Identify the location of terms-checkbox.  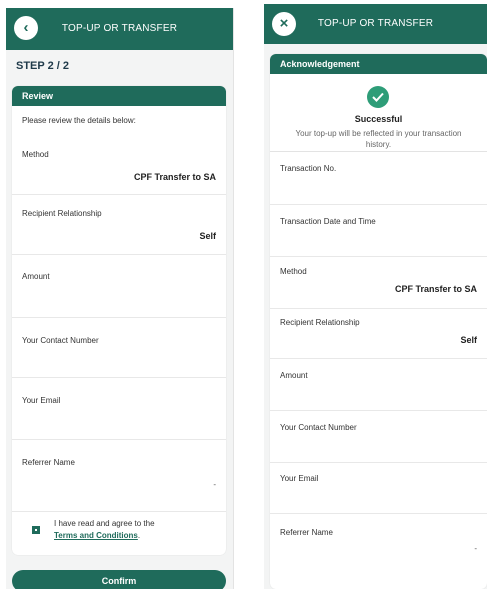
(36, 530).